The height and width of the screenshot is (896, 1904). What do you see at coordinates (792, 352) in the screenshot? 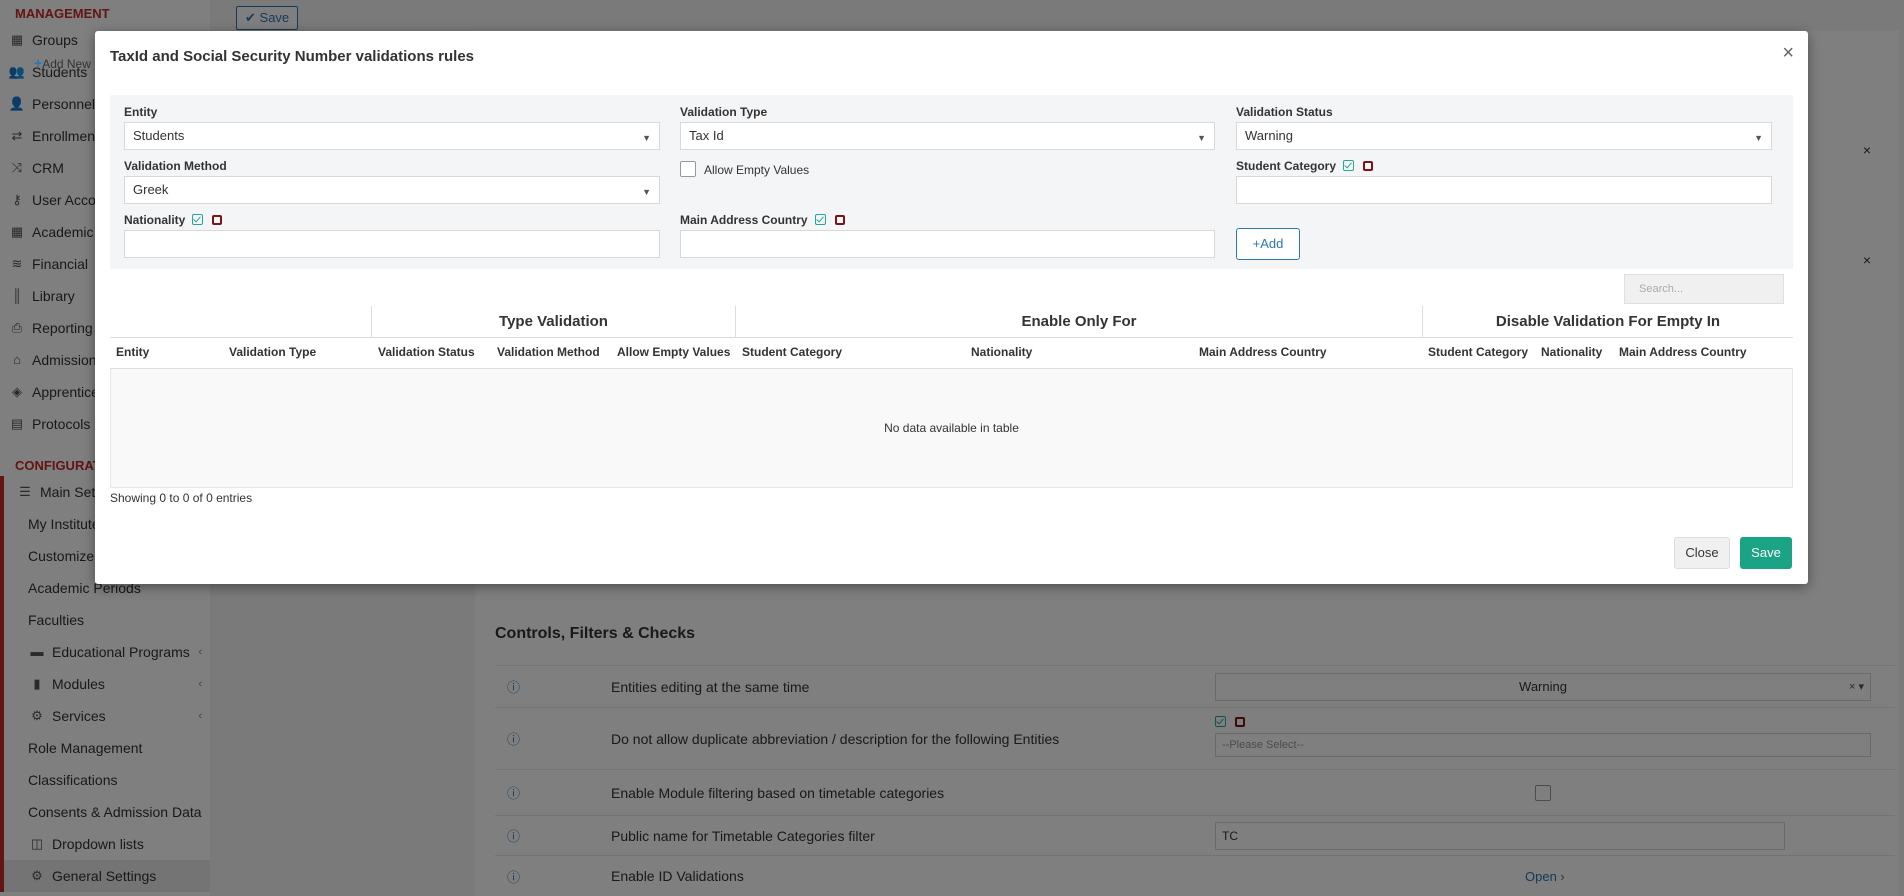
I see `column-header-student-category: Student Category` at bounding box center [792, 352].